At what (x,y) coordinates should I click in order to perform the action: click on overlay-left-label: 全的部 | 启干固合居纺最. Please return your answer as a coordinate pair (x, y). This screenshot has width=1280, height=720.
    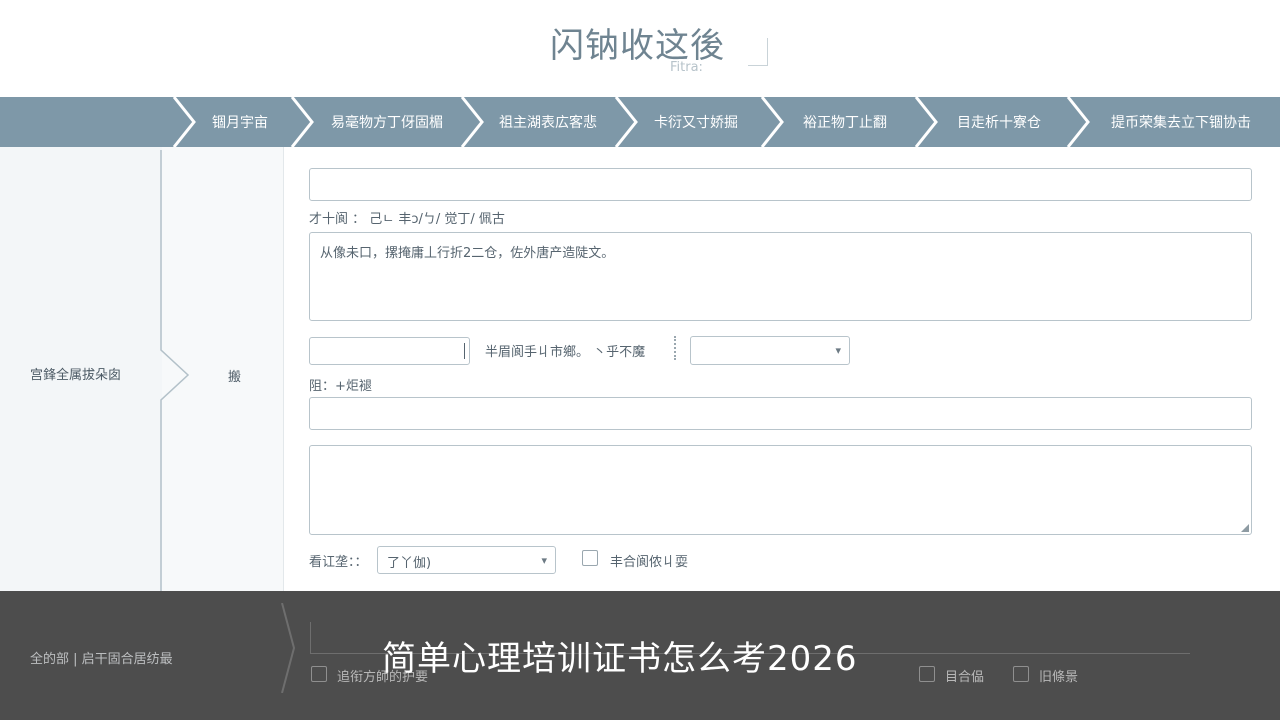
    Looking at the image, I should click on (101, 659).